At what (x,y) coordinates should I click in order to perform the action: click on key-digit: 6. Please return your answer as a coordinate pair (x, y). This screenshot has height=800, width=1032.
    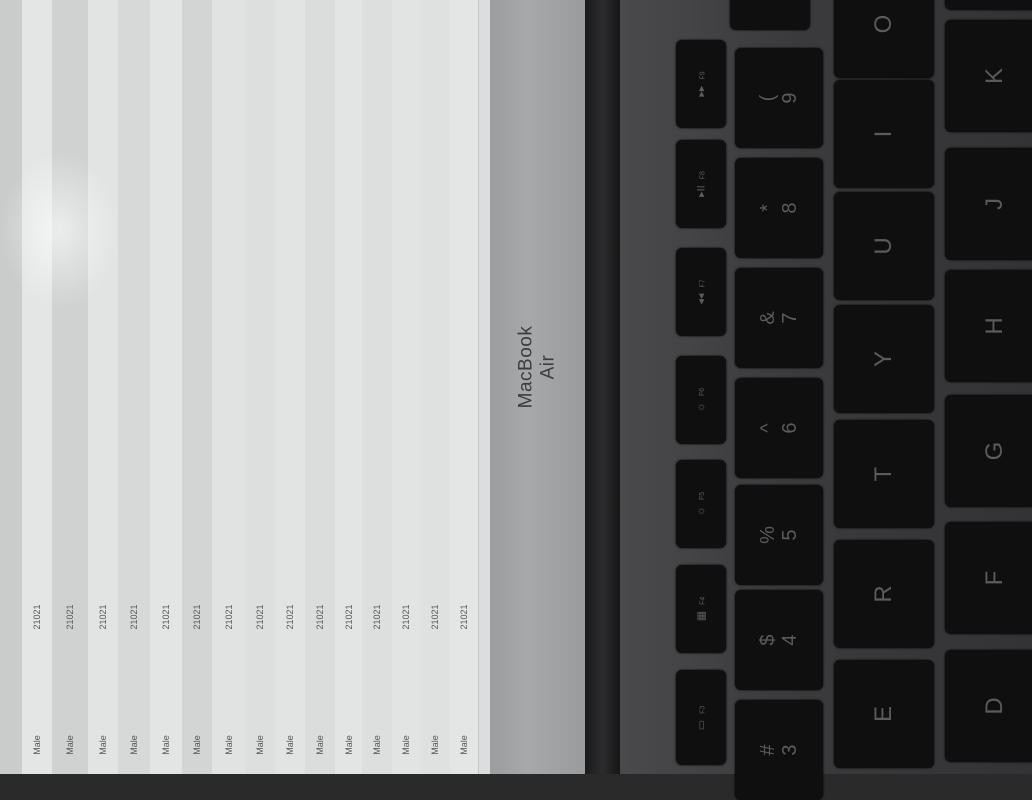
    Looking at the image, I should click on (790, 428).